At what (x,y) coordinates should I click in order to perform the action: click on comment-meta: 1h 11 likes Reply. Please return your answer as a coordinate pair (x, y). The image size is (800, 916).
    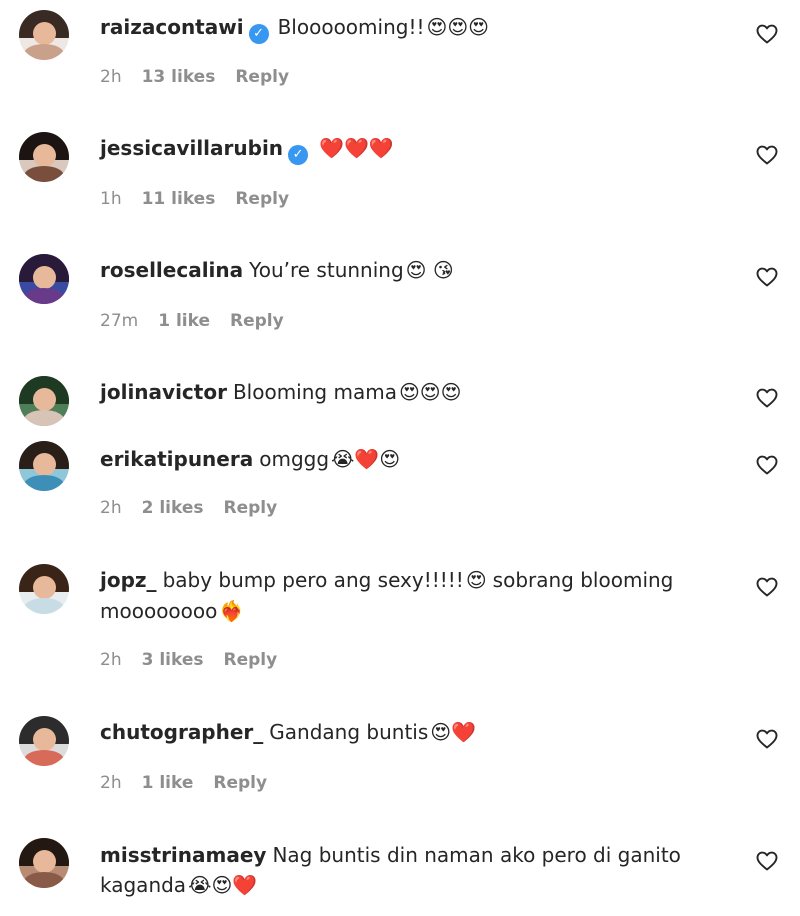
    Looking at the image, I should click on (204, 199).